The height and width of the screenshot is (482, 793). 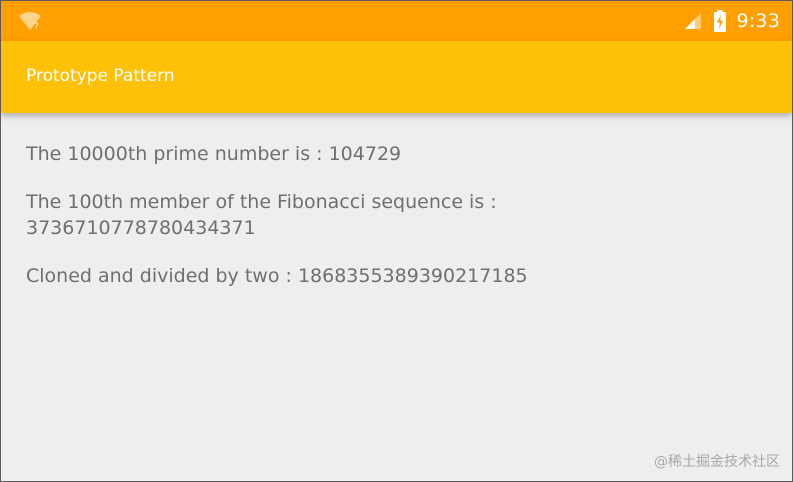 I want to click on cellular-signal-icon, so click(x=693, y=21).